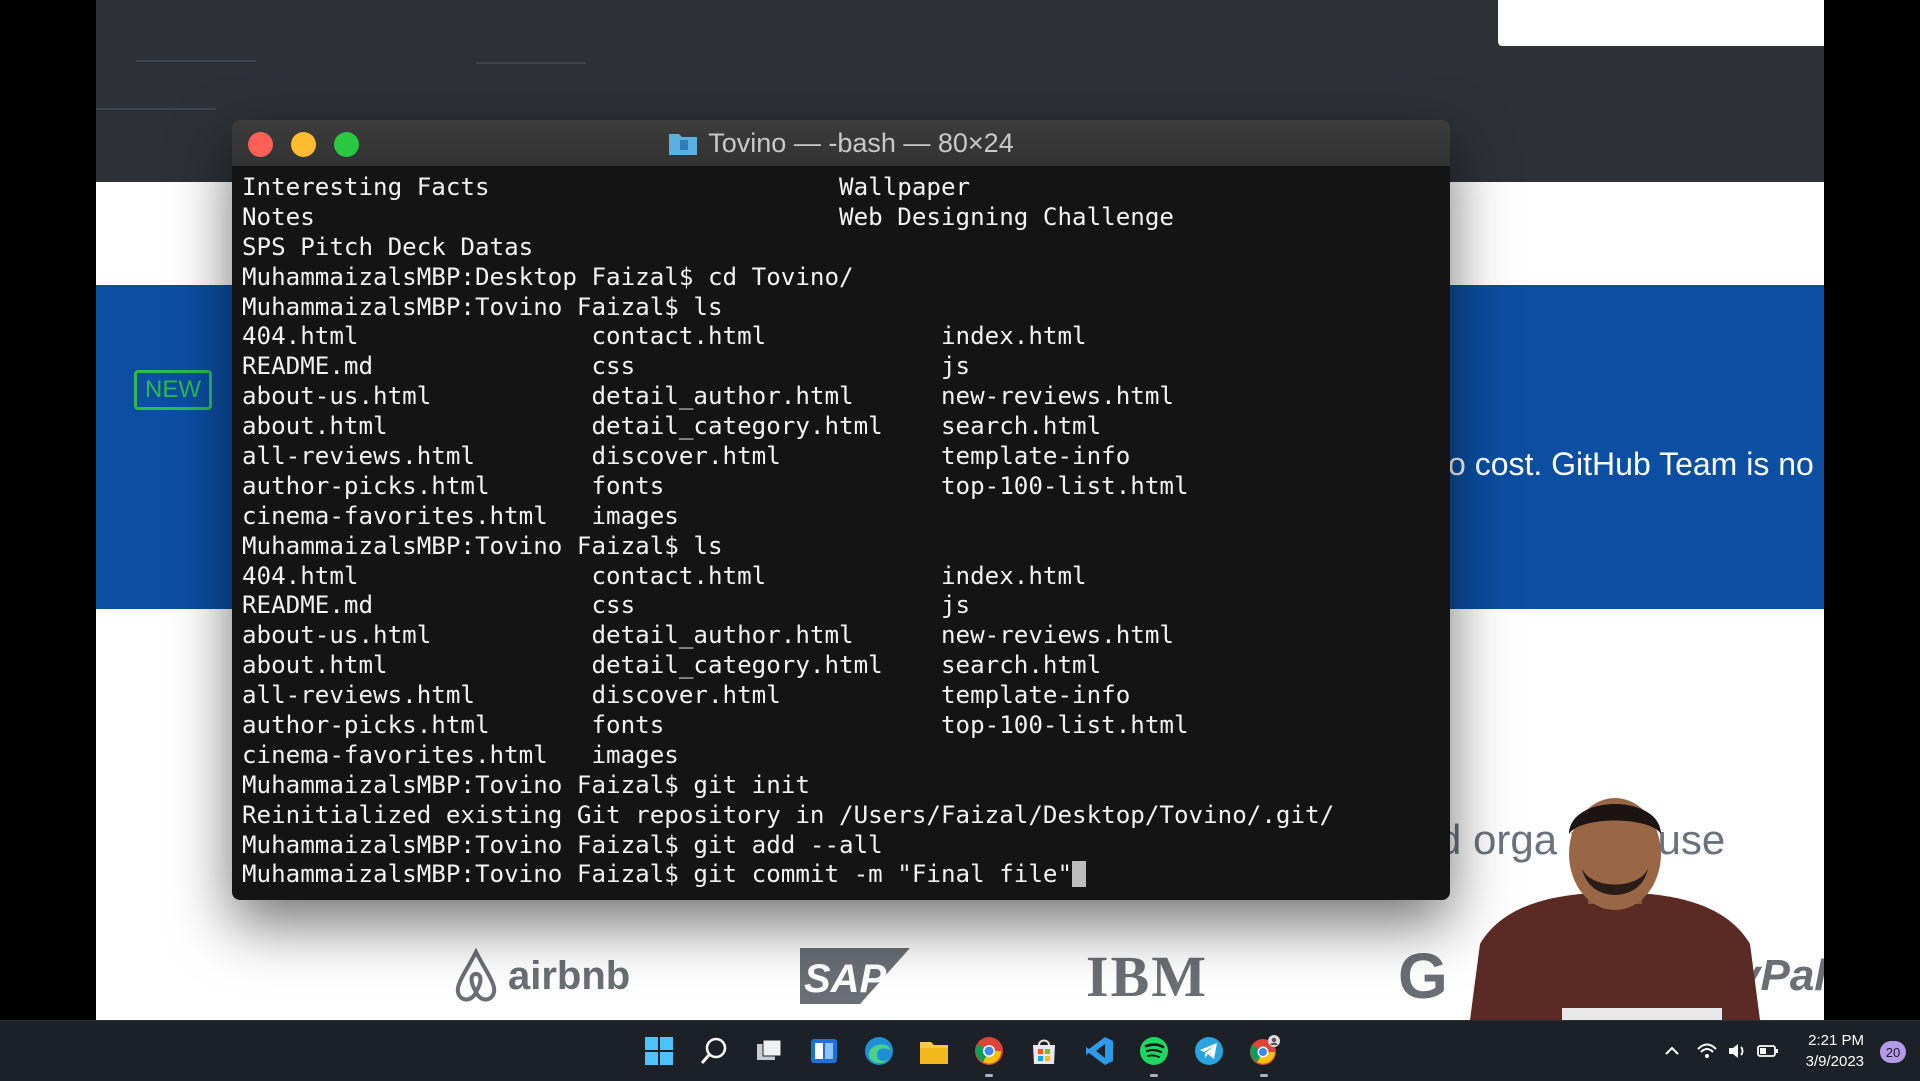 The height and width of the screenshot is (1081, 1920). I want to click on telegram-icon, so click(1209, 1051).